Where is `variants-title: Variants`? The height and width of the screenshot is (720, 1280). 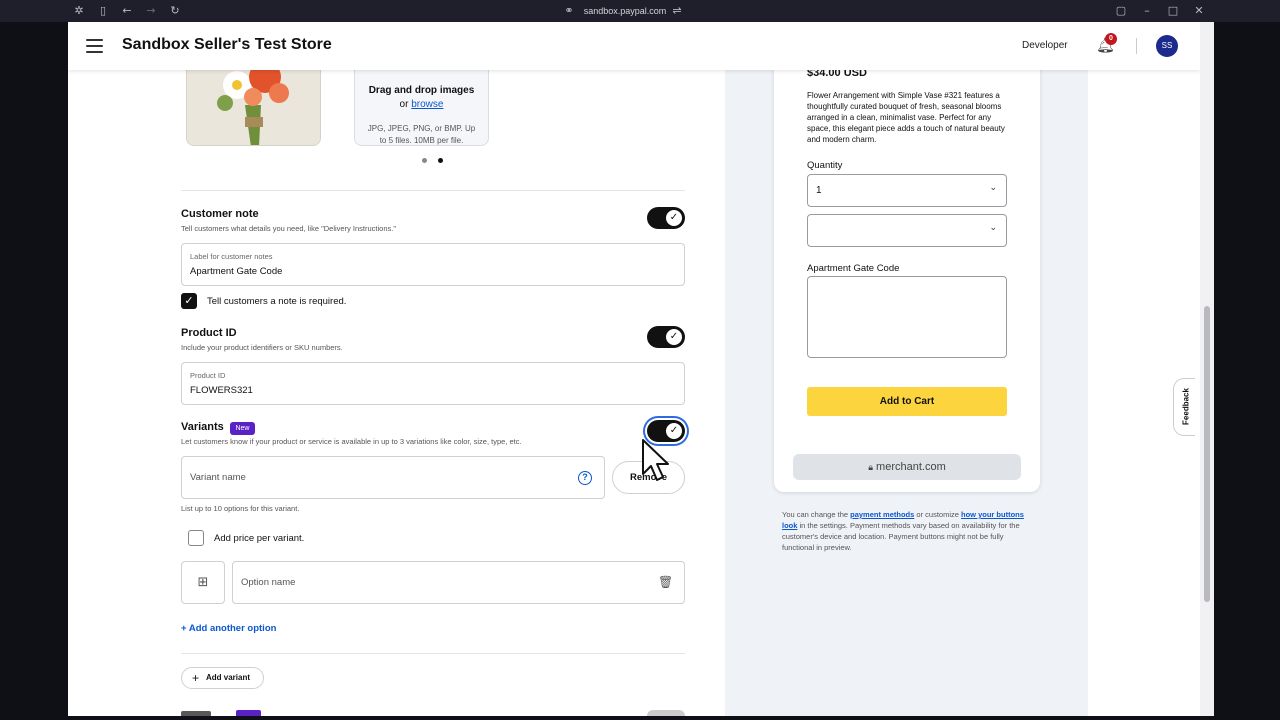 variants-title: Variants is located at coordinates (202, 427).